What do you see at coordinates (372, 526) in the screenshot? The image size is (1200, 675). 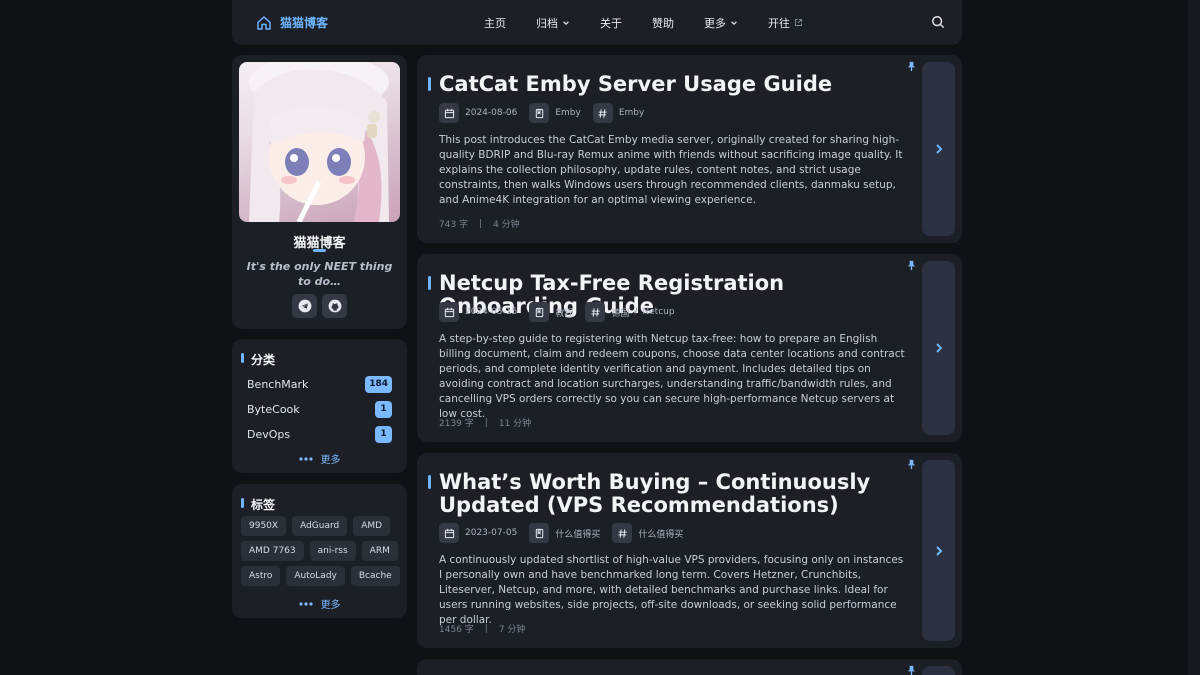 I see `tag-chip: AMD` at bounding box center [372, 526].